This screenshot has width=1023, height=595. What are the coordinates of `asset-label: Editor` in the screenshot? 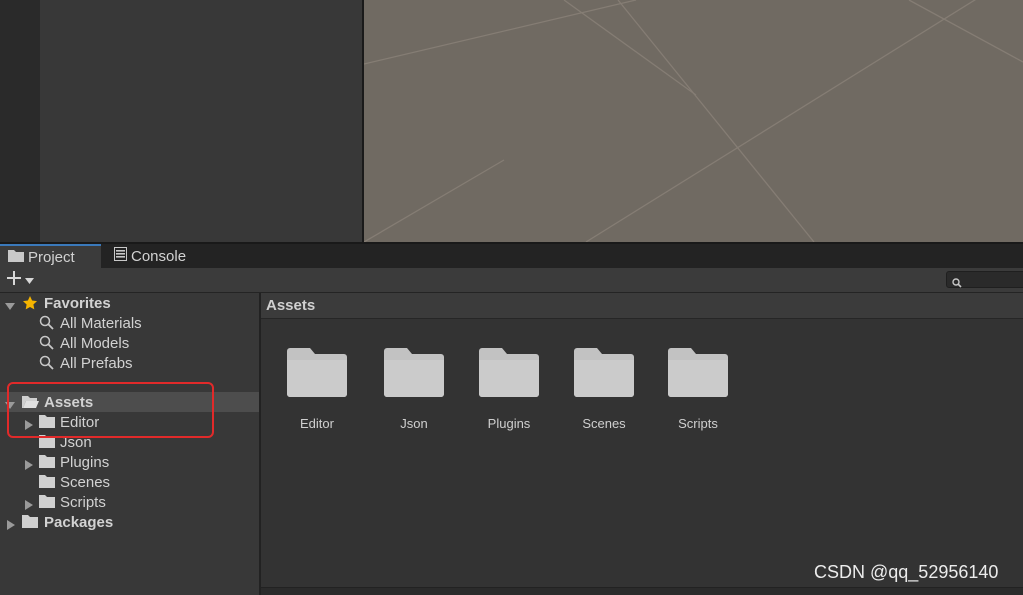 It's located at (317, 423).